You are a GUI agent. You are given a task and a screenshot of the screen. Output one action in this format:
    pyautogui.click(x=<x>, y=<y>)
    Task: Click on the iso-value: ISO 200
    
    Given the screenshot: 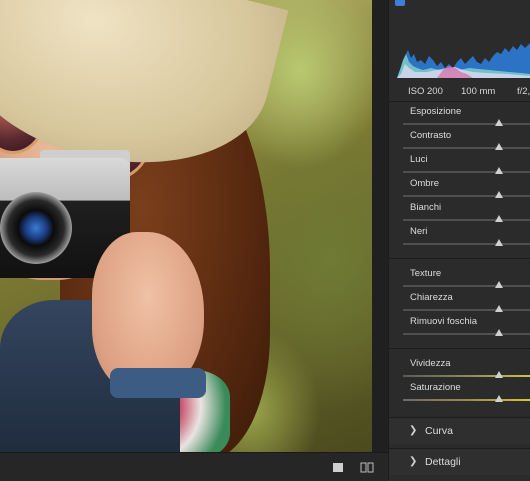 What is the action you would take?
    pyautogui.click(x=425, y=91)
    